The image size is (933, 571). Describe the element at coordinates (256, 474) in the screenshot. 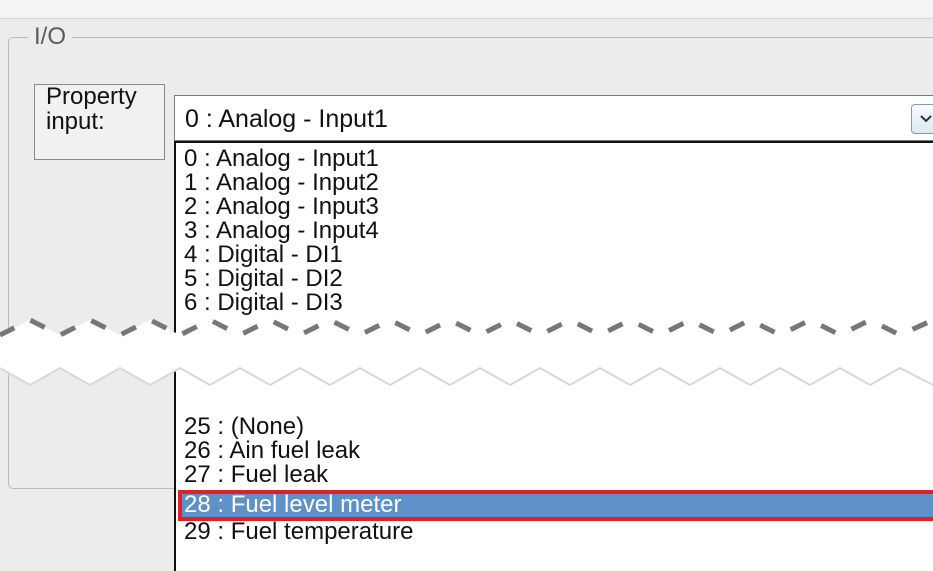

I see `list-item: 27 : Fuel leak` at that location.